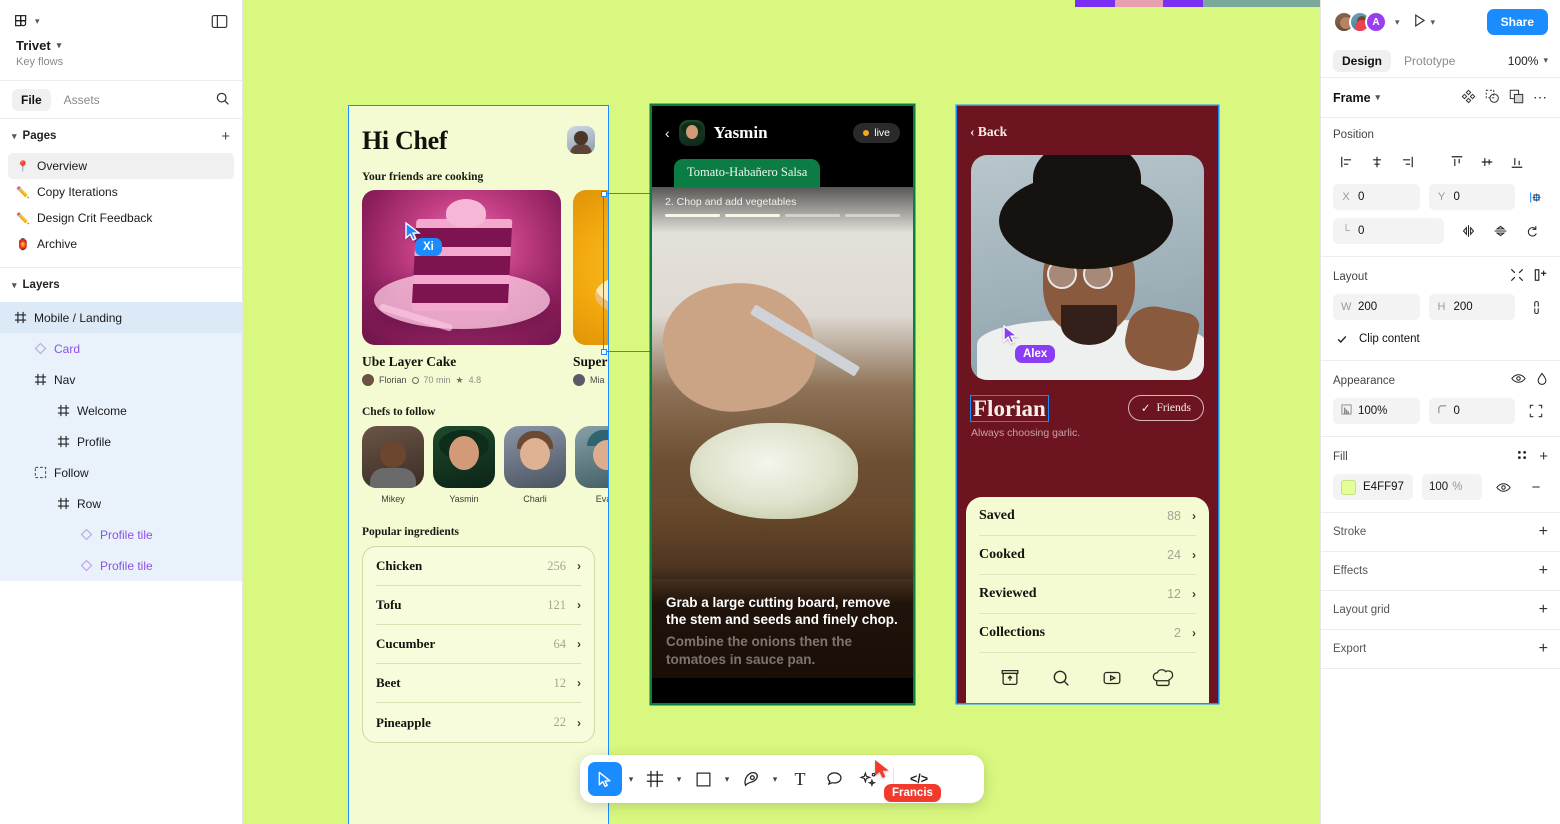 The width and height of the screenshot is (1560, 824). Describe the element at coordinates (1356, 98) in the screenshot. I see `selection-type: Frame ▾` at that location.